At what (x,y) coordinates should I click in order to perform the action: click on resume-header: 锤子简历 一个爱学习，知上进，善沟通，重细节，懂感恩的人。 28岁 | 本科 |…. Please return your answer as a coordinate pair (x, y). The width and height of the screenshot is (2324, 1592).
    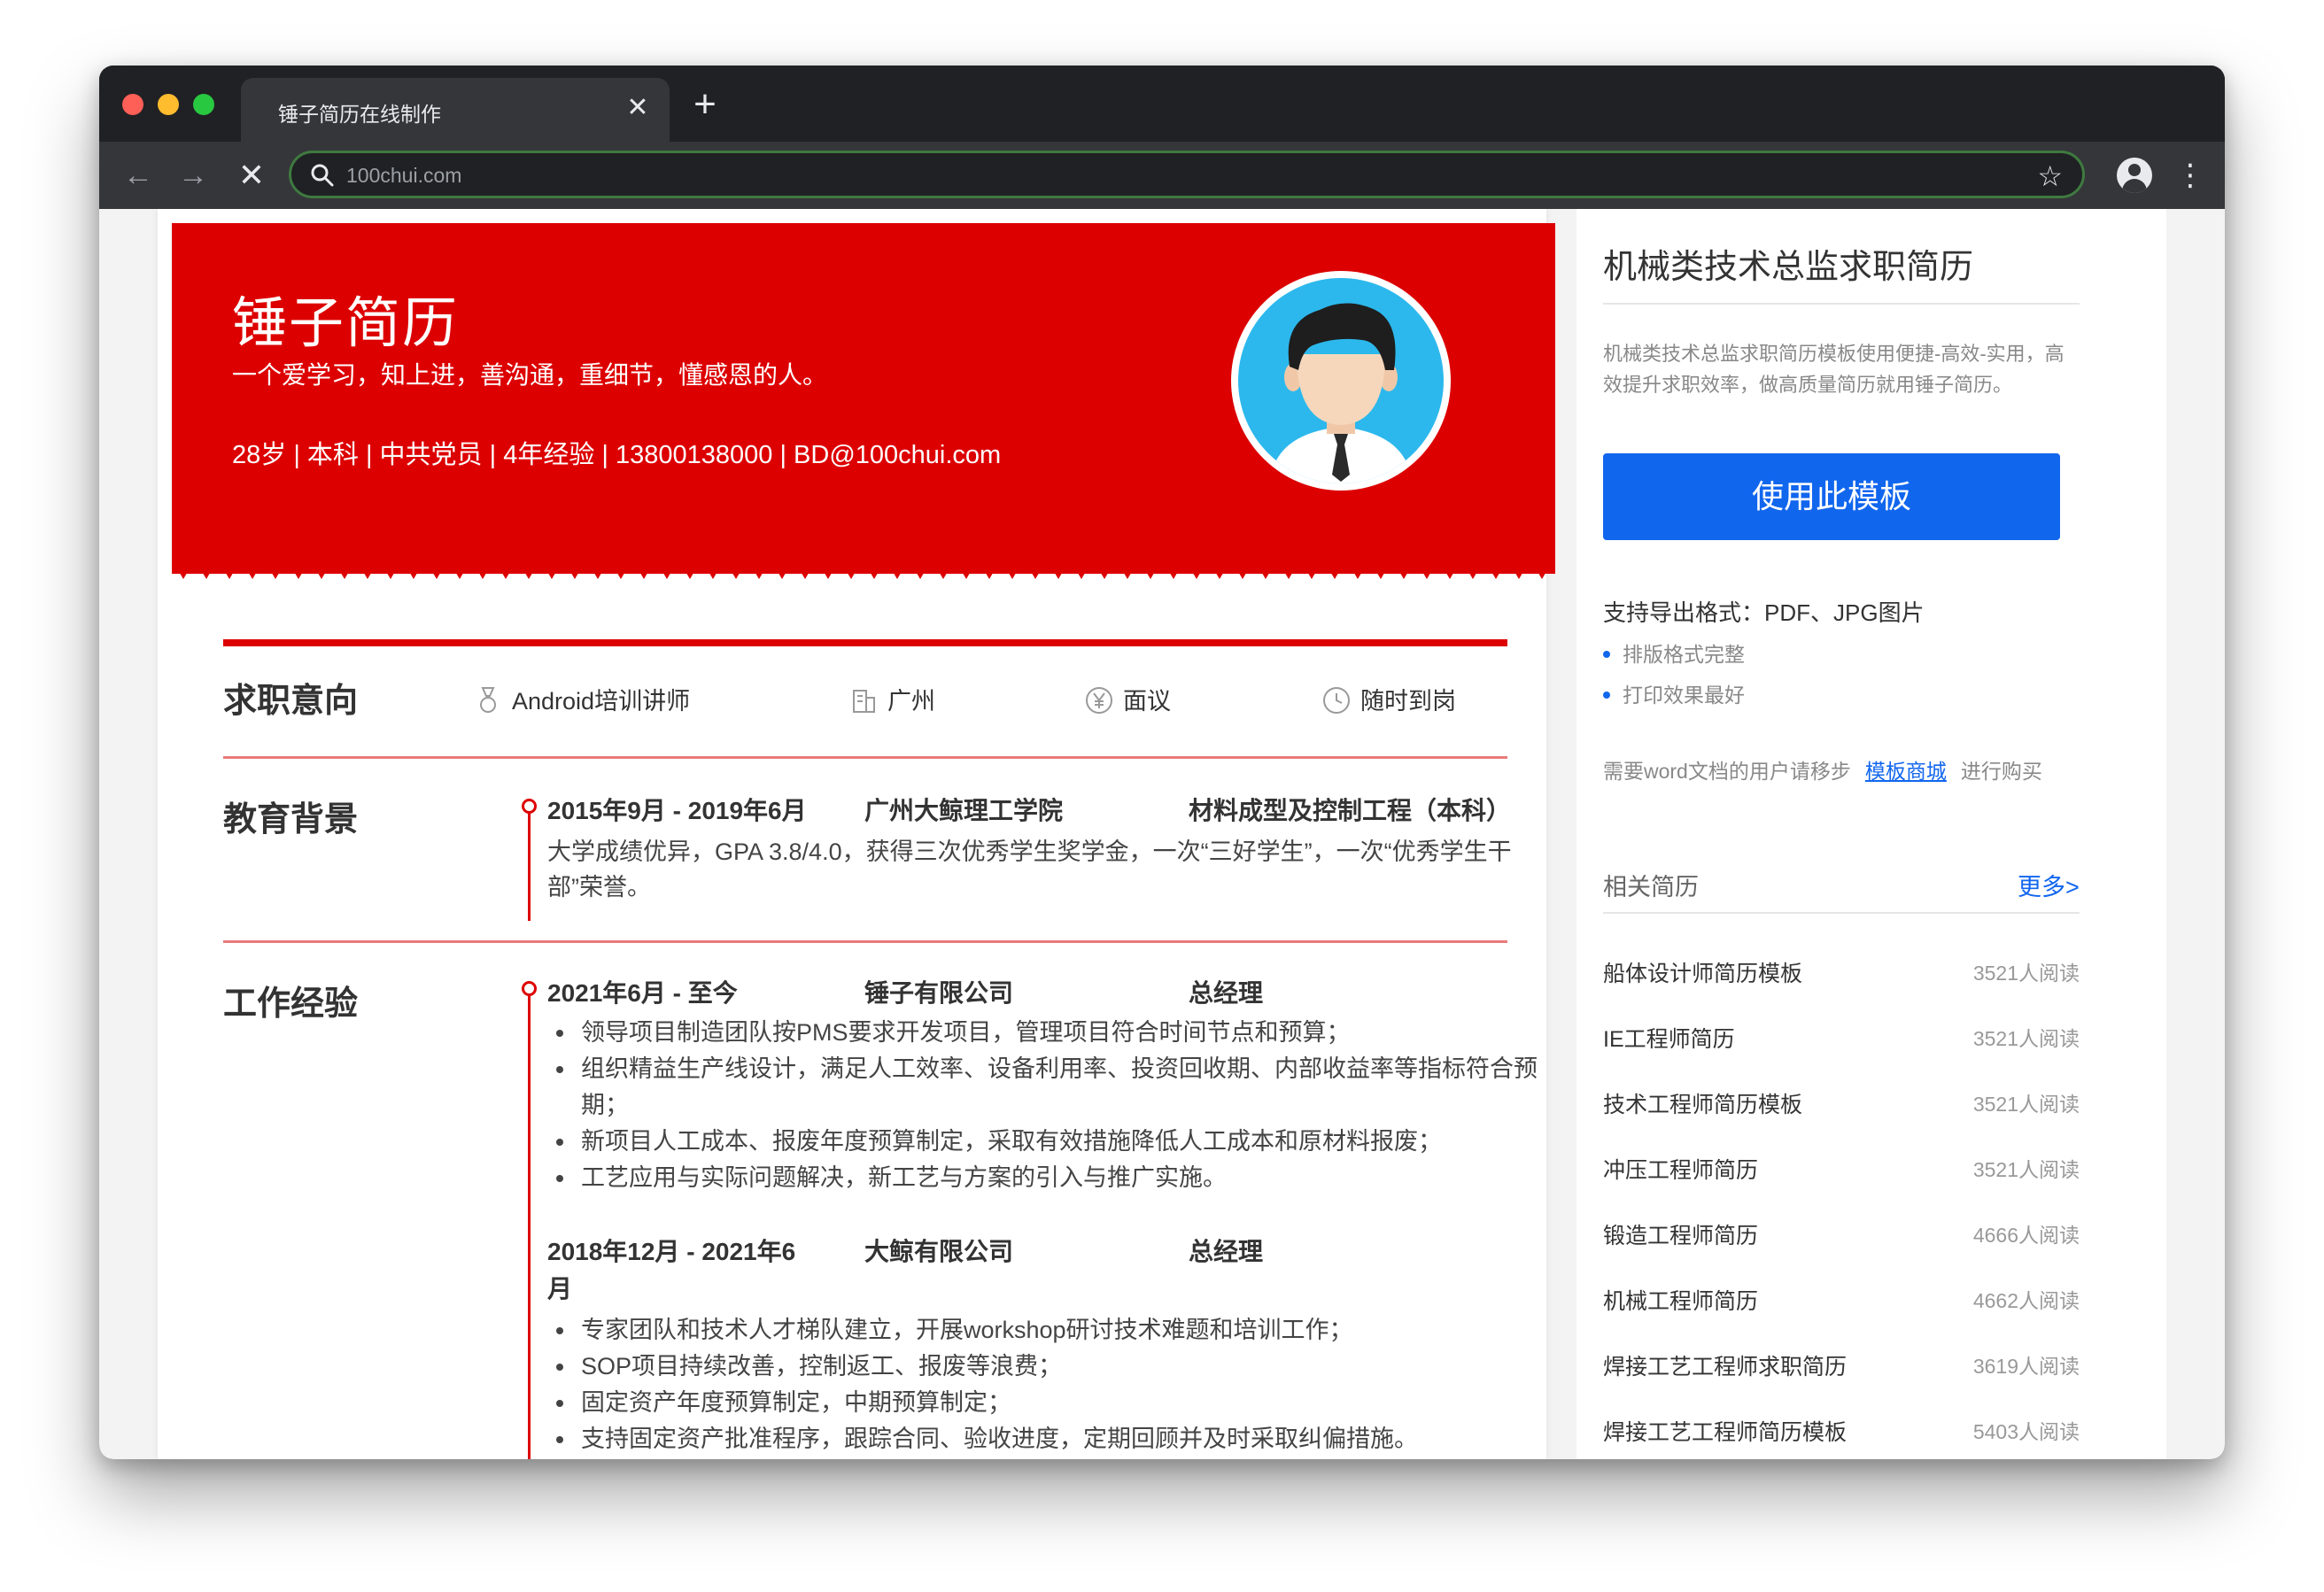
    Looking at the image, I should click on (863, 398).